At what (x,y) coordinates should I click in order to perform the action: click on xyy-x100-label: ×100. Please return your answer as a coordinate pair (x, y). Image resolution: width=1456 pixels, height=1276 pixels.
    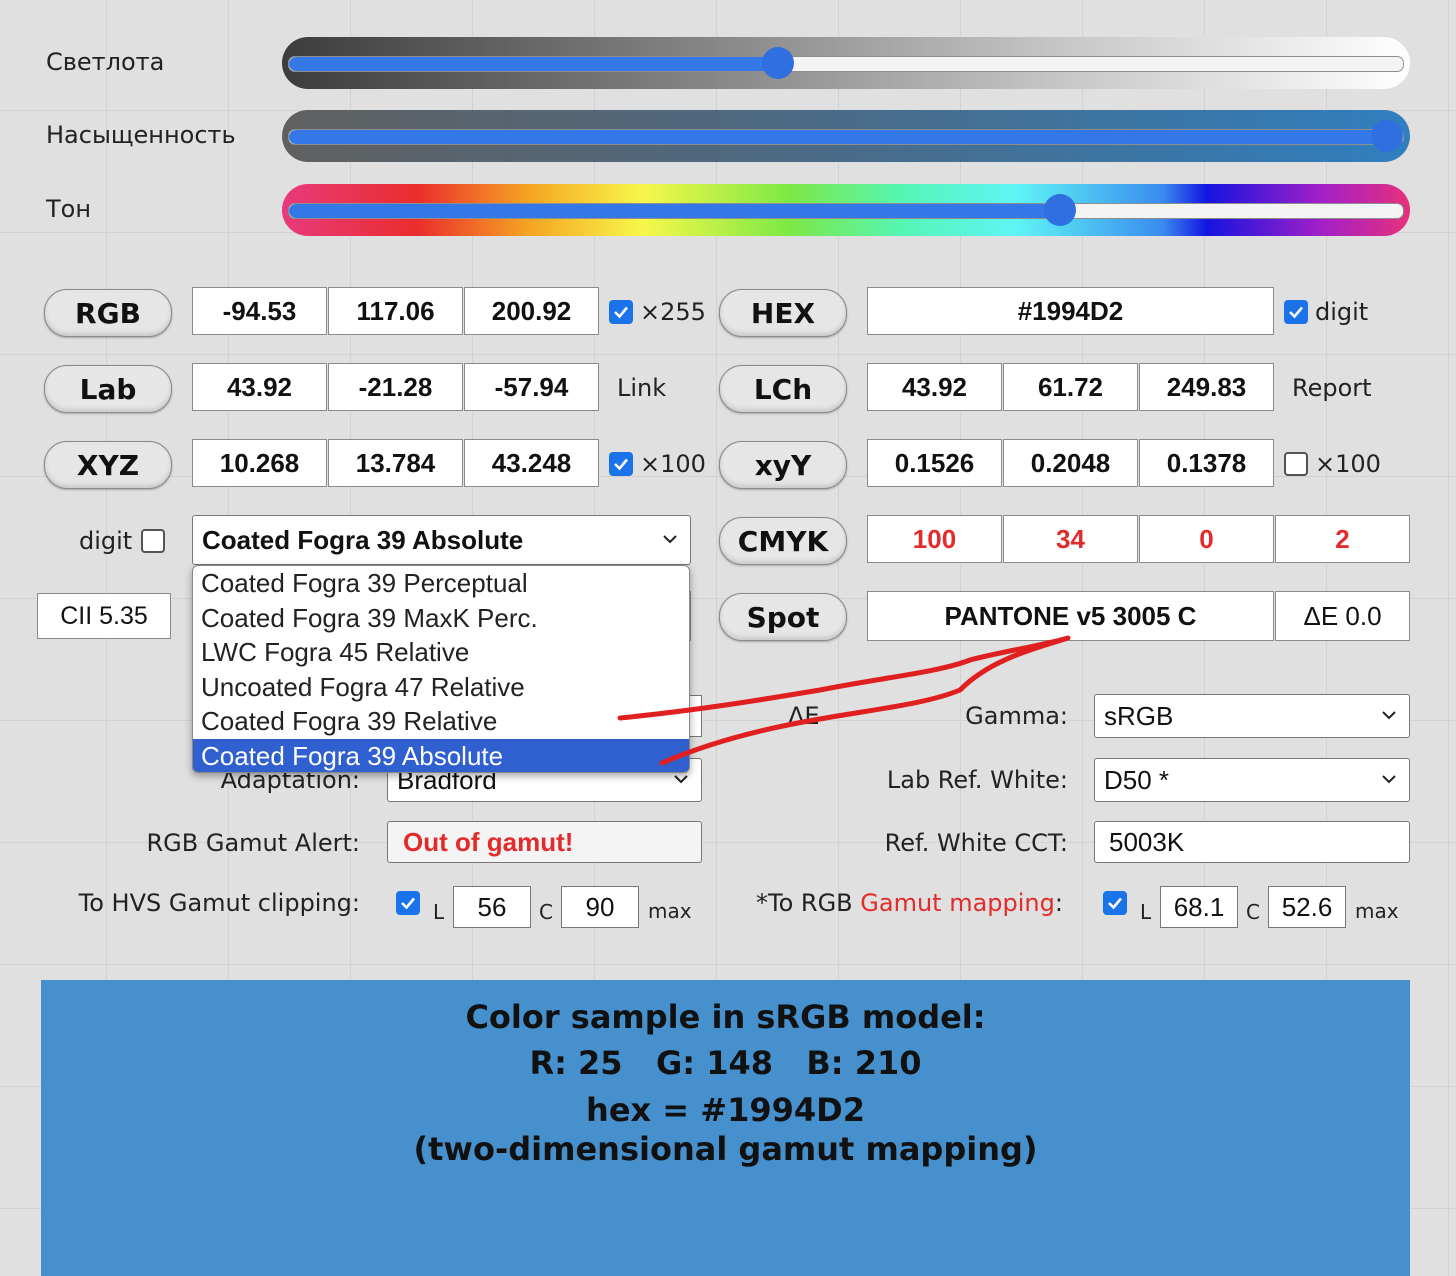
    Looking at the image, I should click on (1348, 464).